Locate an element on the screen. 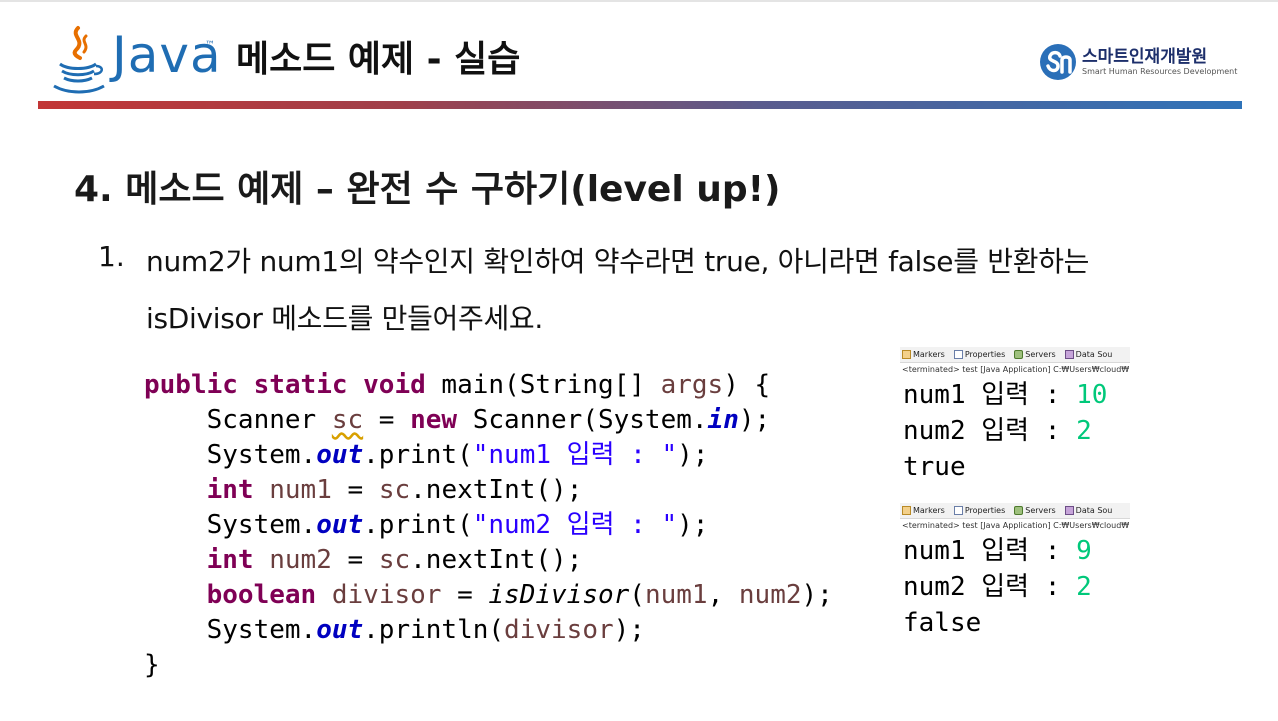  java-wordmark: Java is located at coordinates (167, 55).